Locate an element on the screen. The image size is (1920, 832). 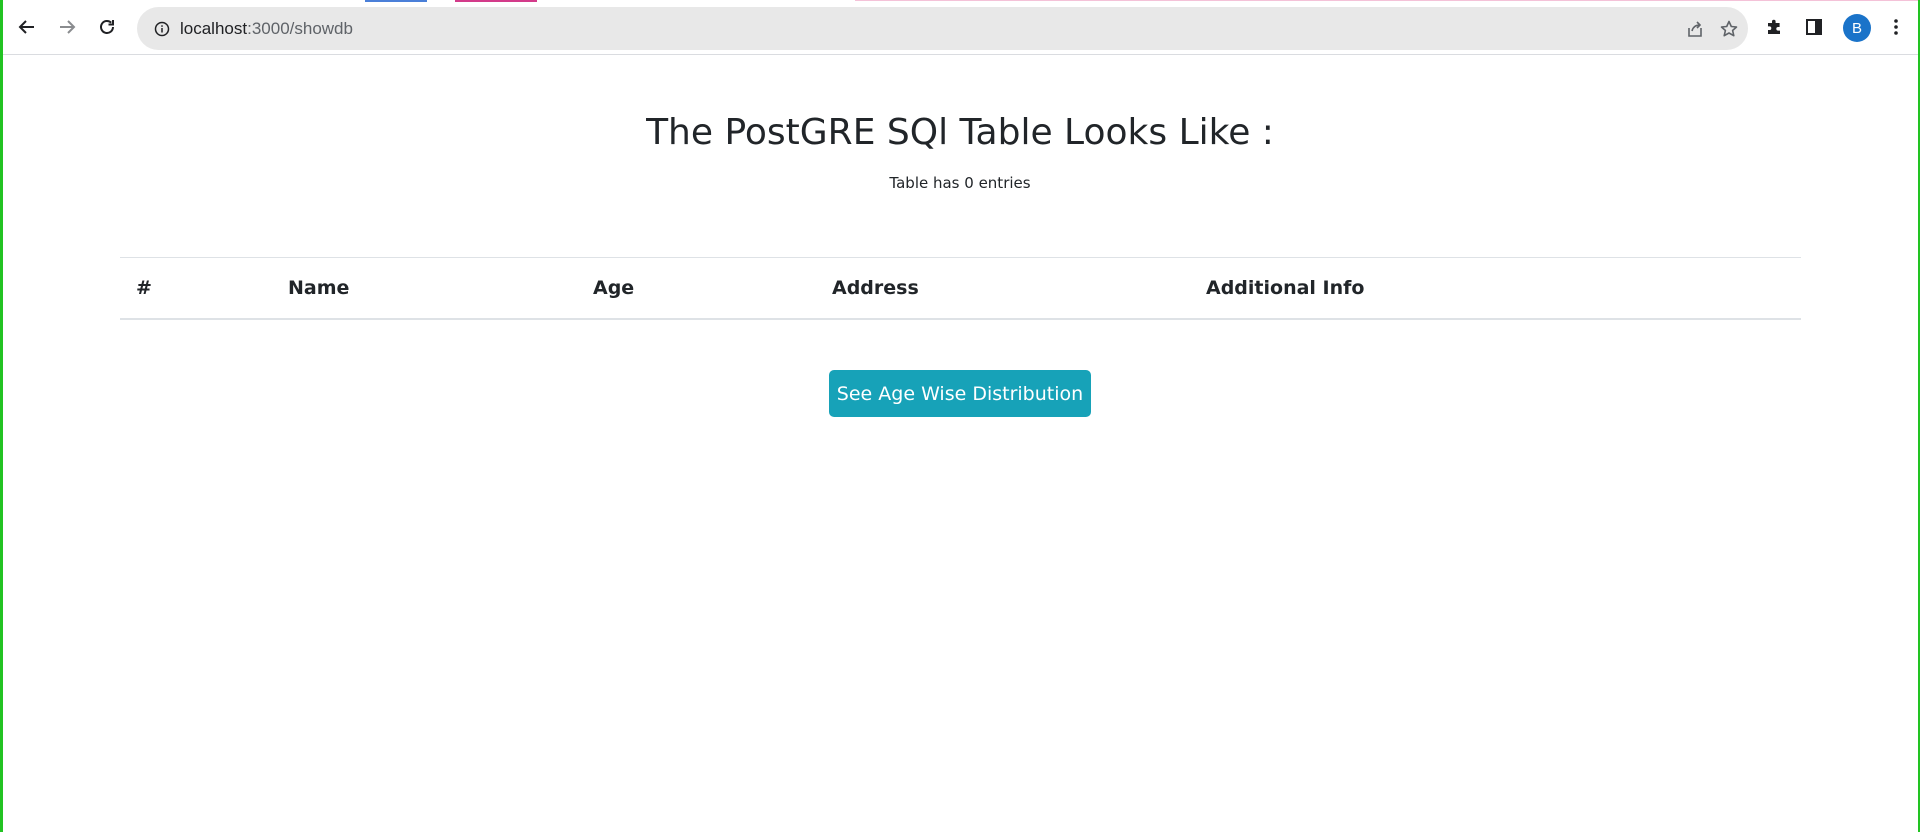
url-text: localhost:3000/showdb is located at coordinates (266, 29).